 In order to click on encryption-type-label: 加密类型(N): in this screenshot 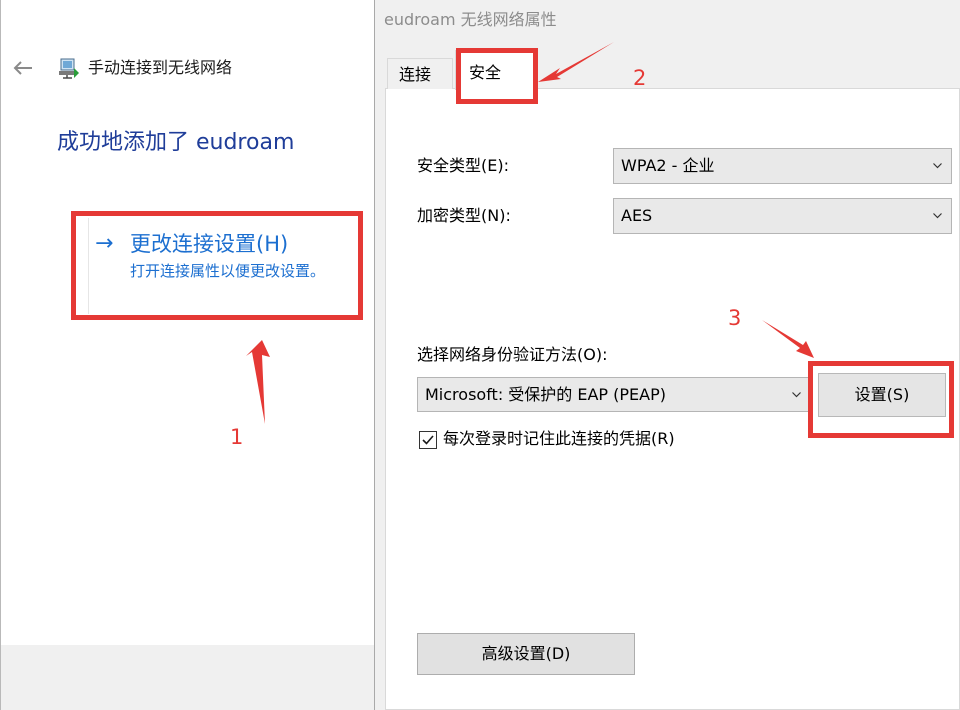, I will do `click(464, 215)`.